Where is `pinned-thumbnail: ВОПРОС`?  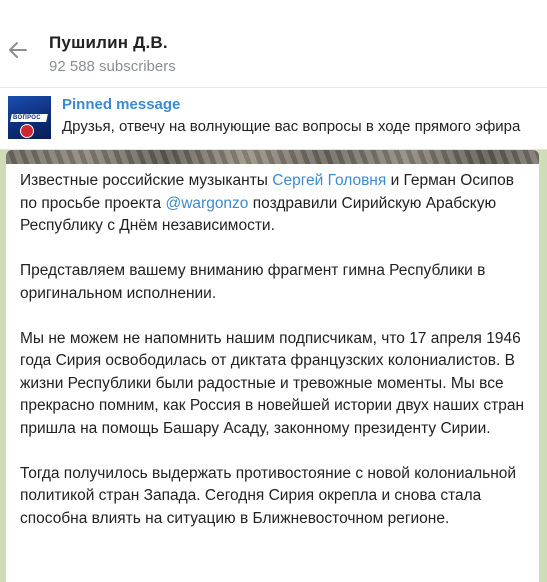 pinned-thumbnail: ВОПРОС is located at coordinates (29, 117).